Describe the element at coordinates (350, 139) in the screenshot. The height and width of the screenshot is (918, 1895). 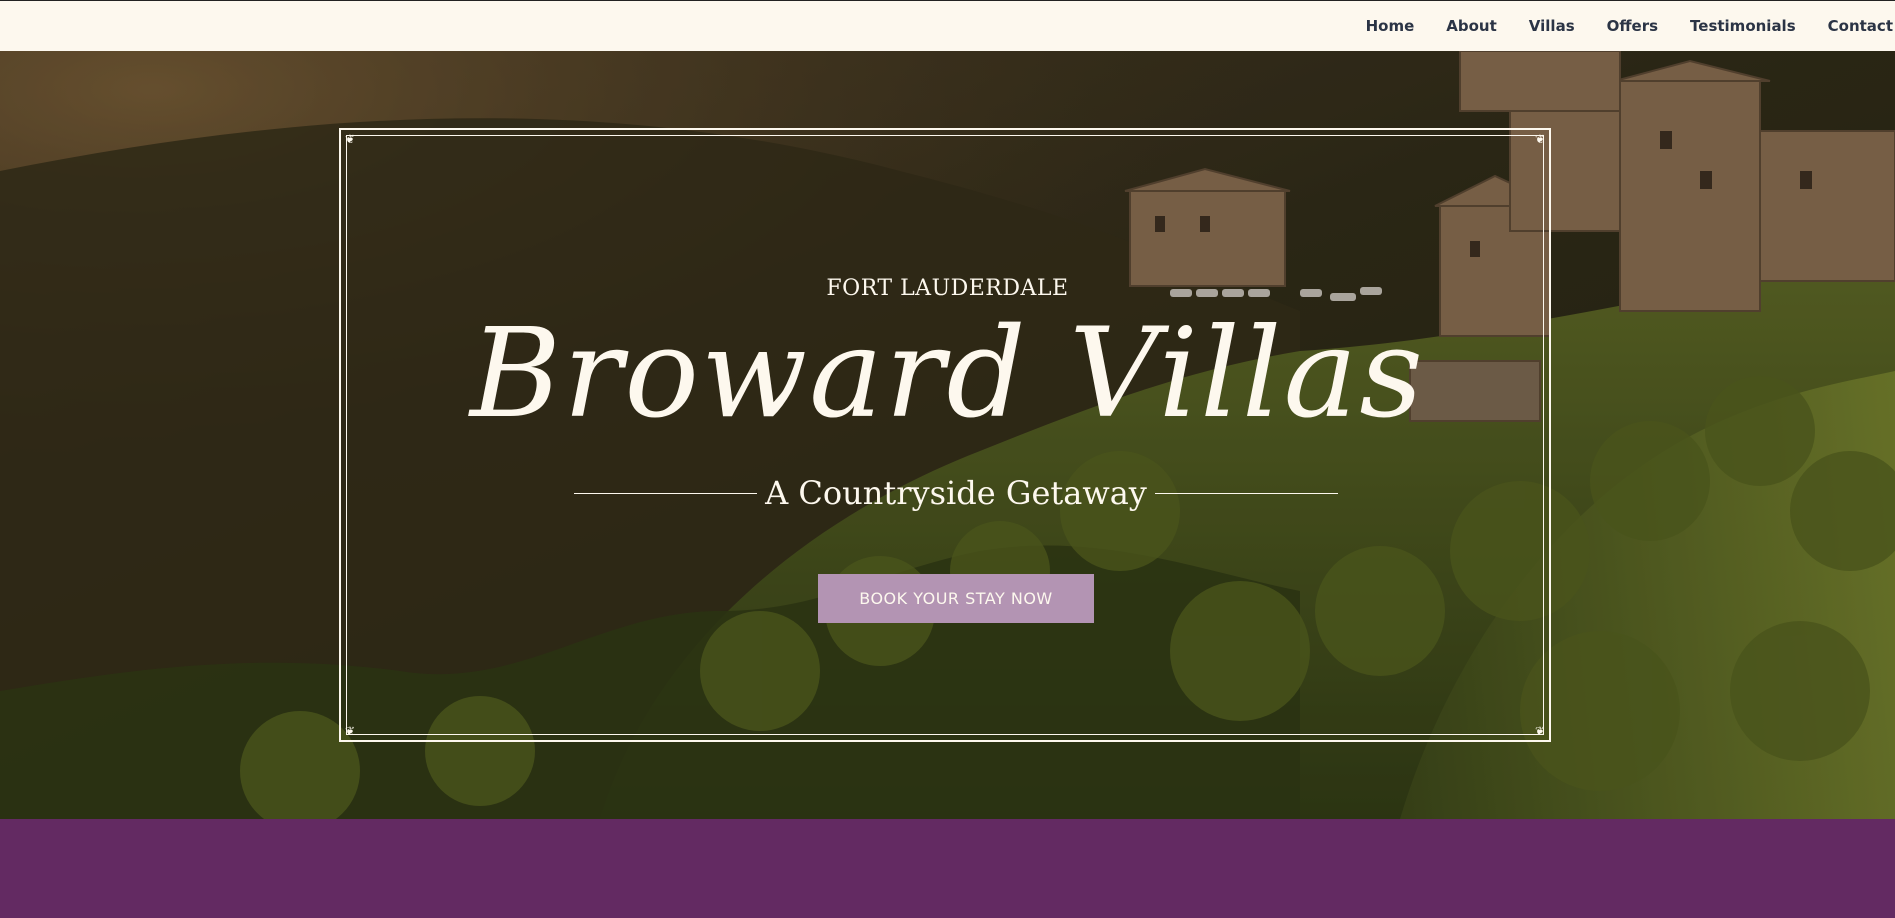
I see `ornament-top-left-icon: ❦` at that location.